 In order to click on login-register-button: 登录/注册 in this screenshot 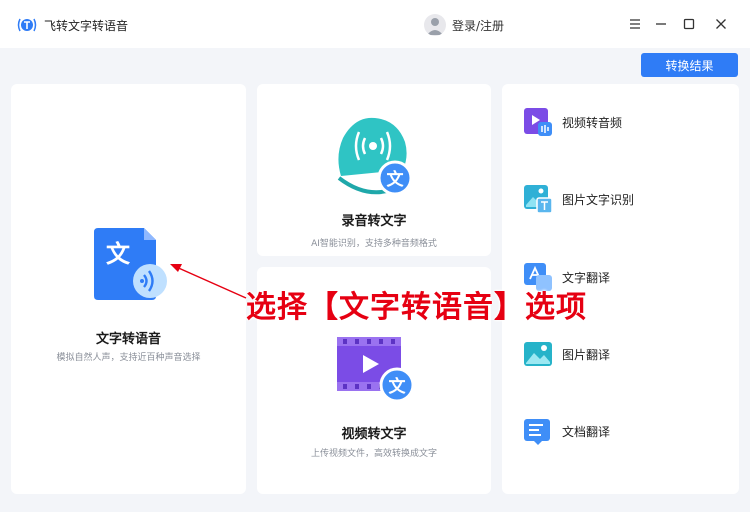, I will do `click(464, 25)`.